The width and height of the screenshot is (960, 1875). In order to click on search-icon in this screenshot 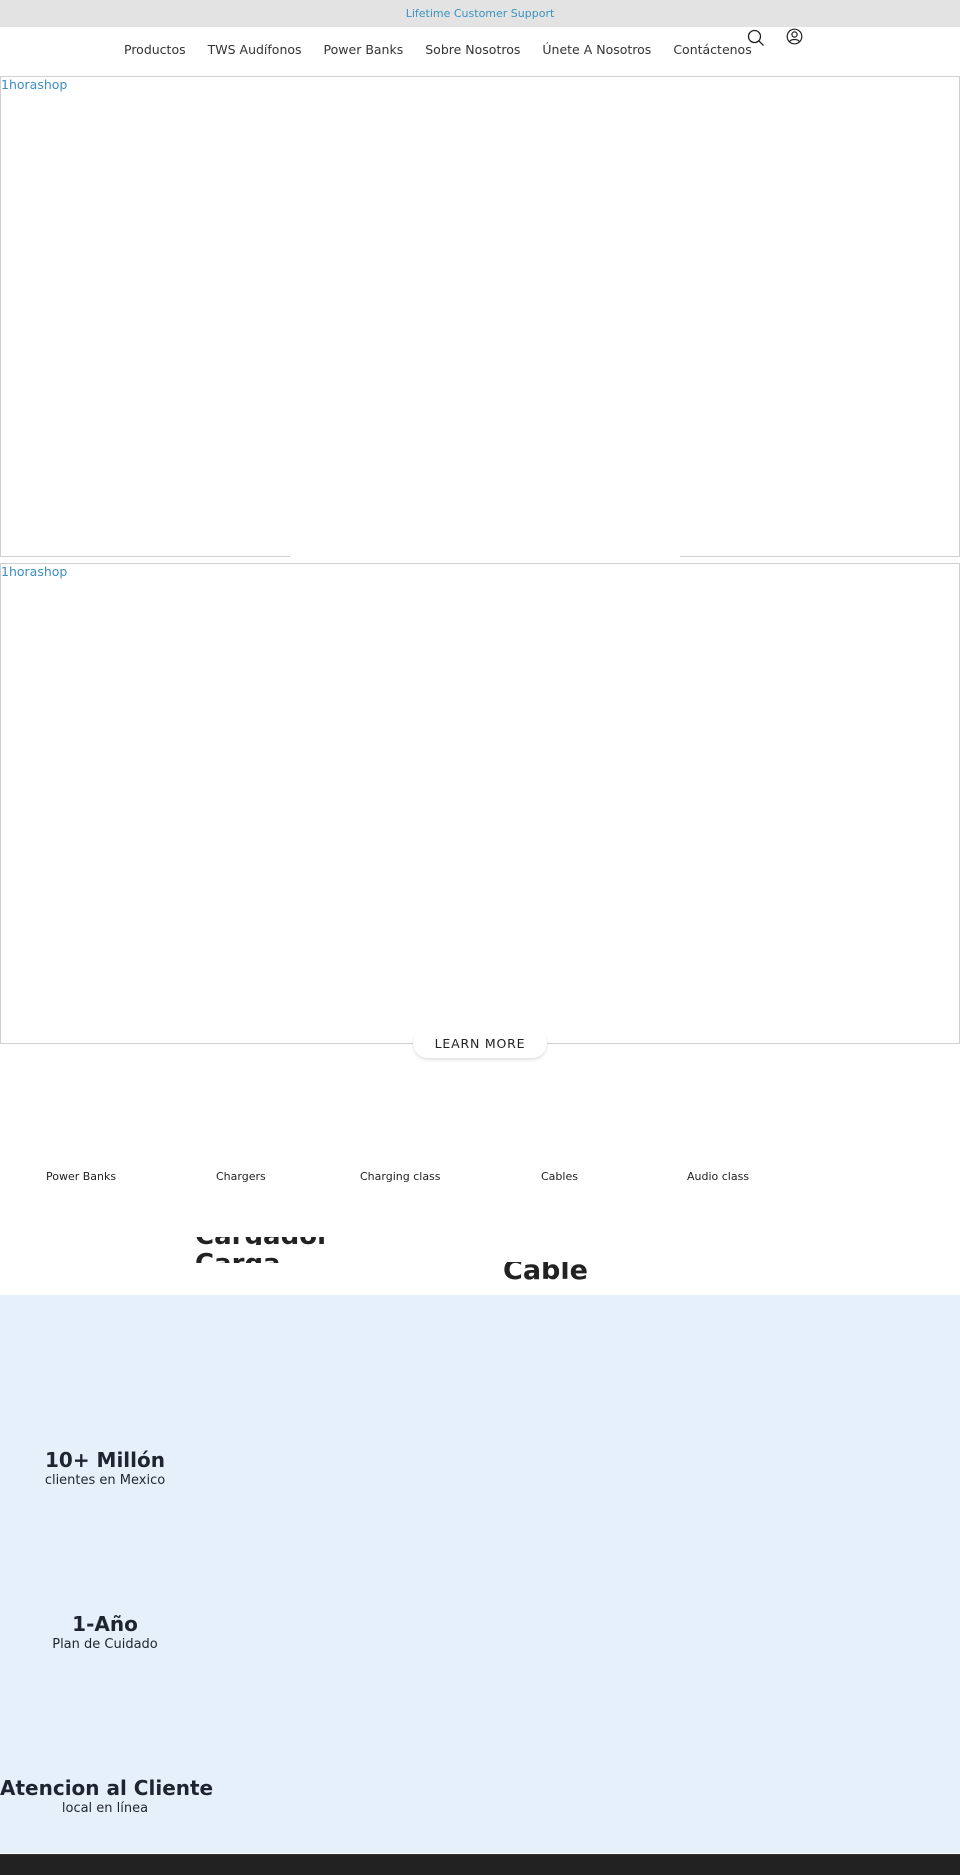, I will do `click(756, 38)`.